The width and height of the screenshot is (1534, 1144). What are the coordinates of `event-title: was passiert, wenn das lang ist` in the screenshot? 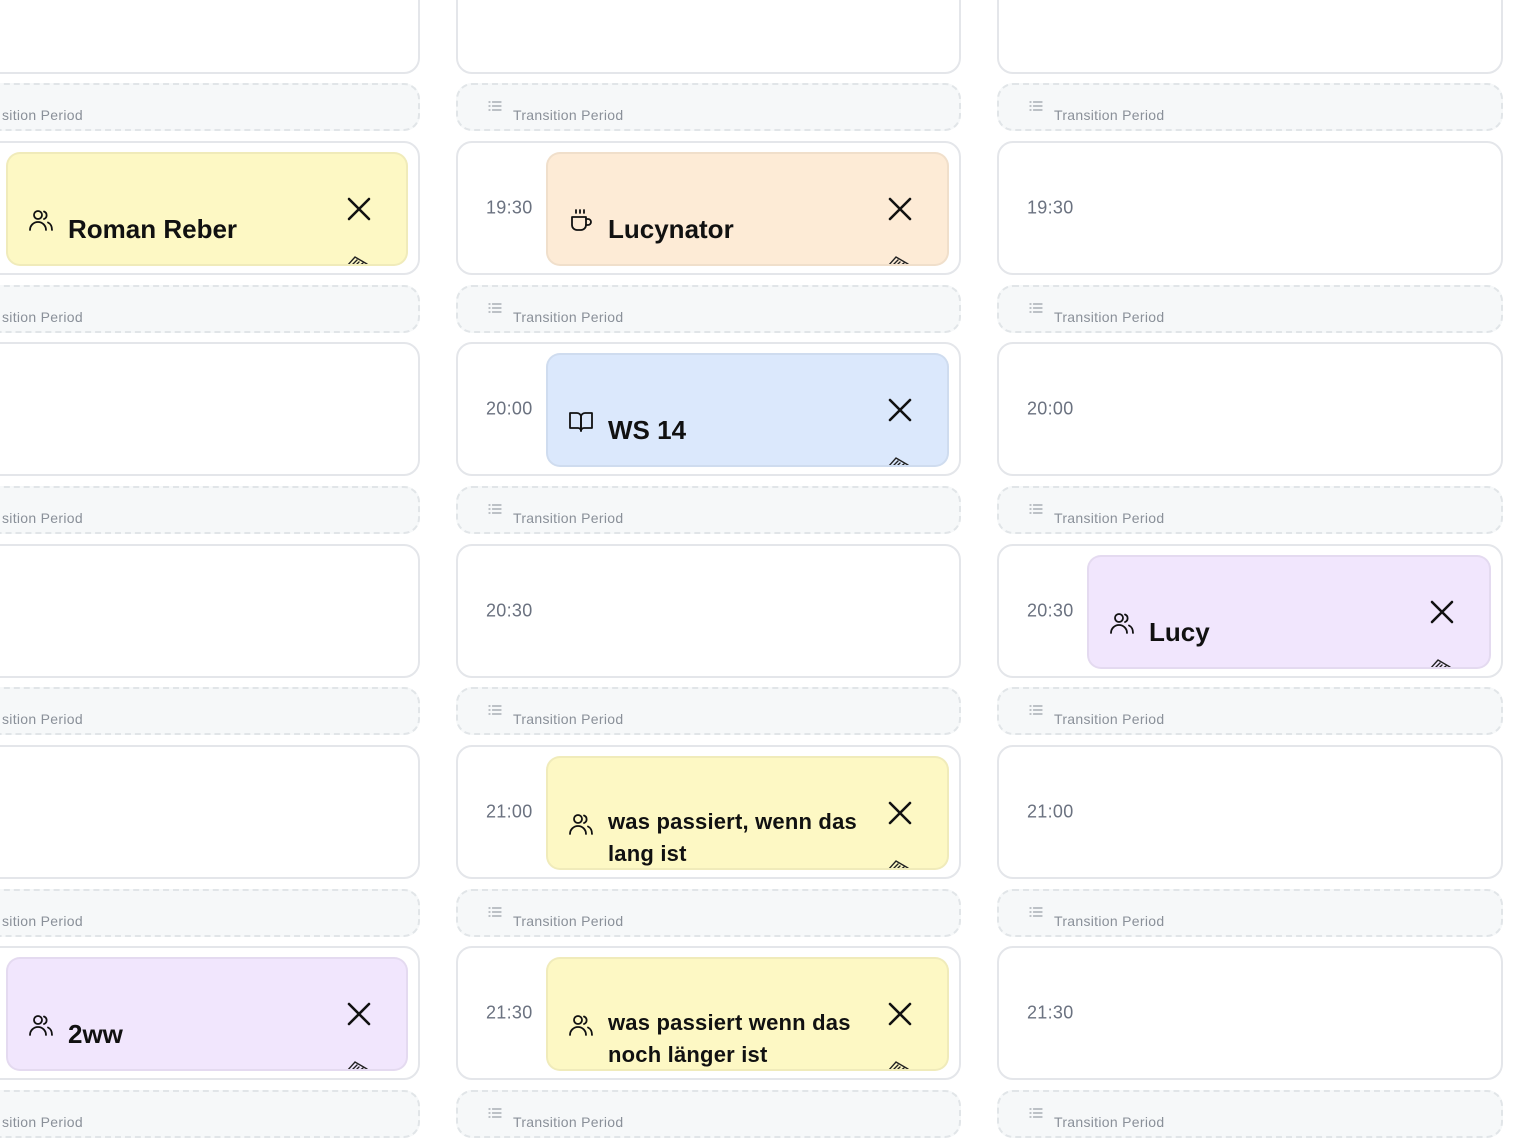 It's located at (732, 837).